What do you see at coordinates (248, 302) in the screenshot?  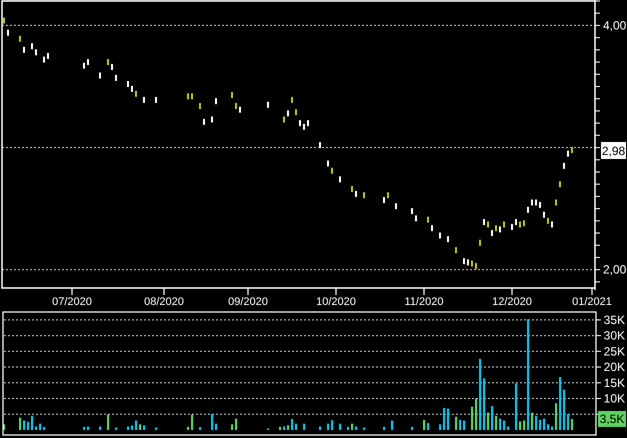 I see `axis-label: 09/2020` at bounding box center [248, 302].